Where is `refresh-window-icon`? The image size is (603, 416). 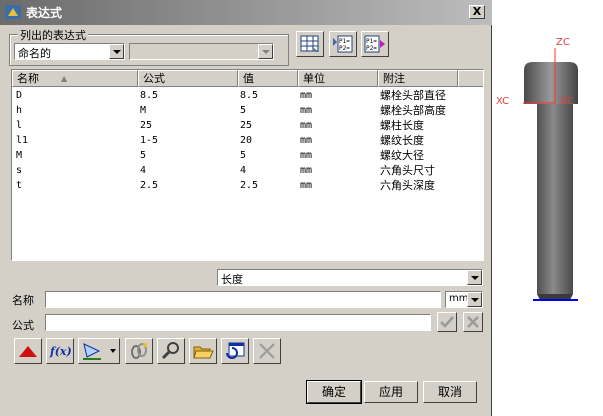
refresh-window-icon is located at coordinates (235, 350).